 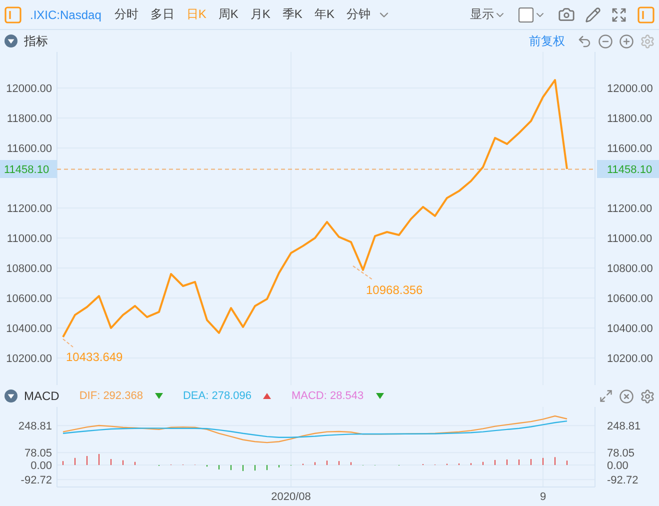 What do you see at coordinates (593, 14) in the screenshot?
I see `pencil-icon` at bounding box center [593, 14].